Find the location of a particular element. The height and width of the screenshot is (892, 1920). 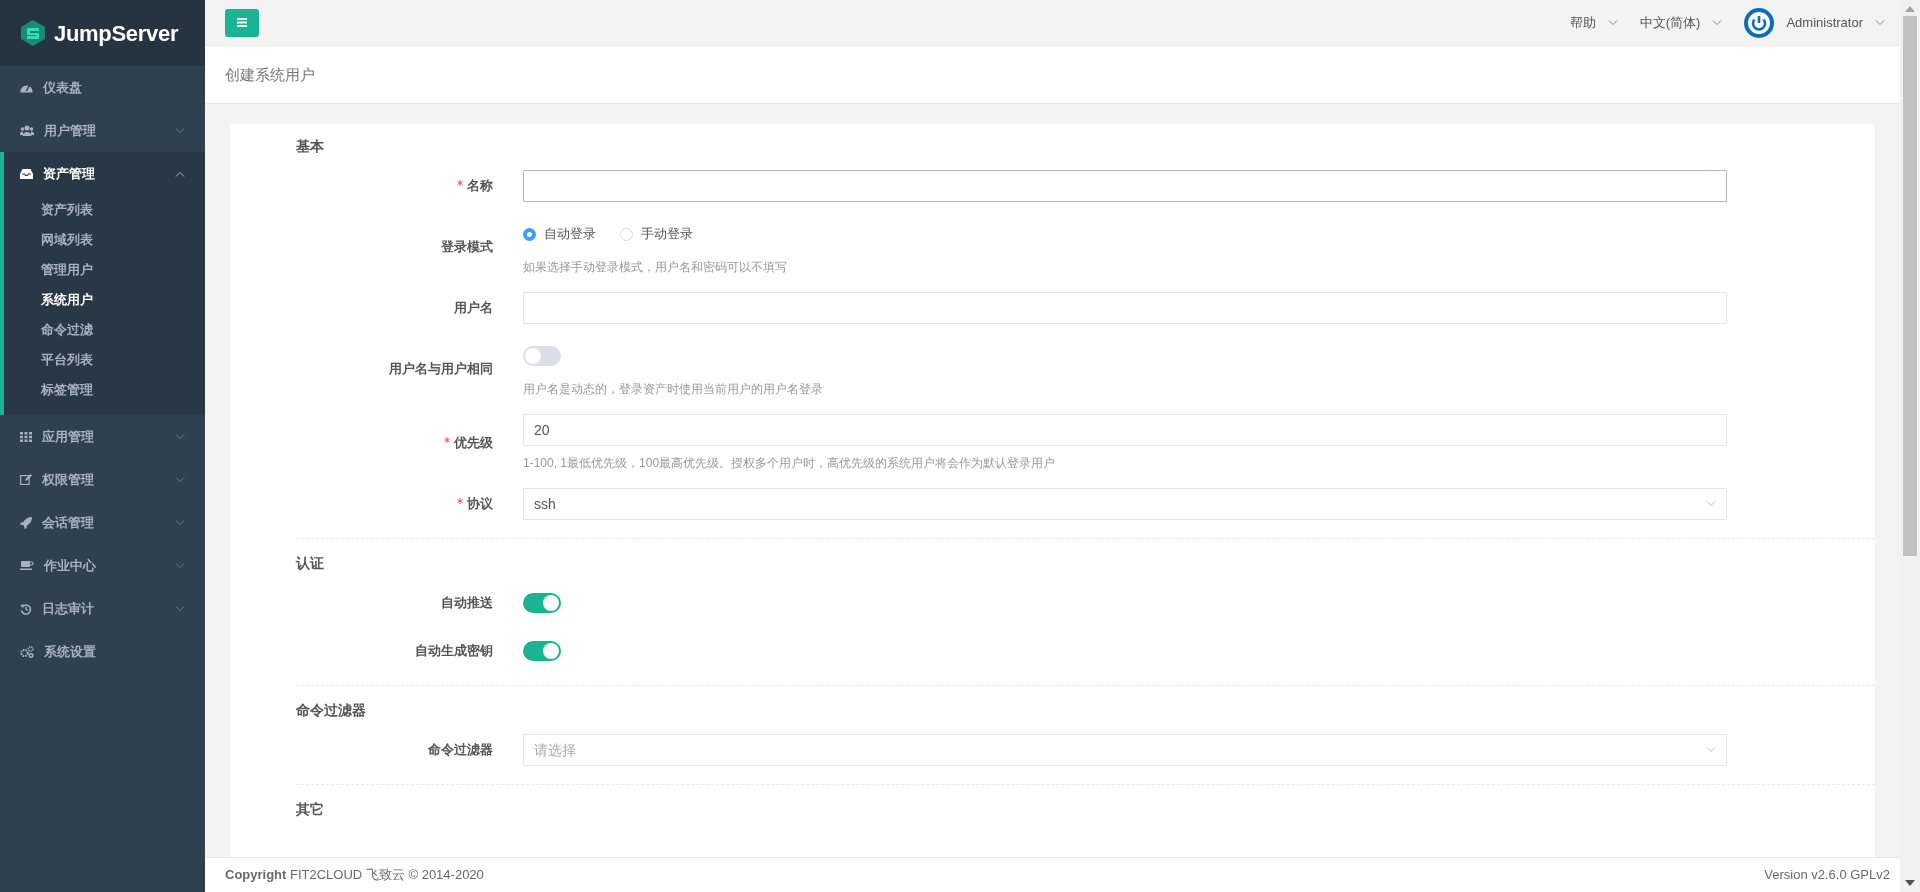

section-title: 基本 is located at coordinates (310, 146).